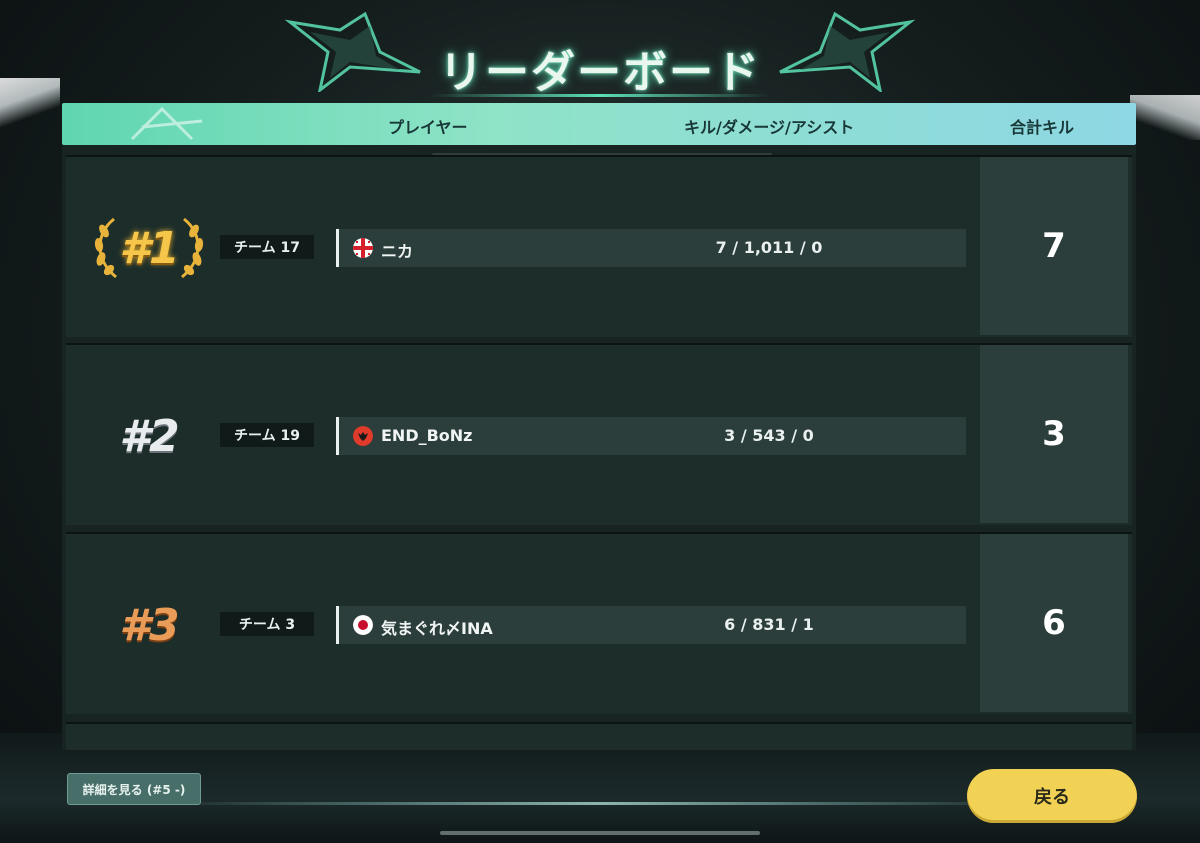 Image resolution: width=1200 pixels, height=843 pixels. Describe the element at coordinates (651, 248) in the screenshot. I see `player-entry: ニカ 7 / 1,011 / 0` at that location.